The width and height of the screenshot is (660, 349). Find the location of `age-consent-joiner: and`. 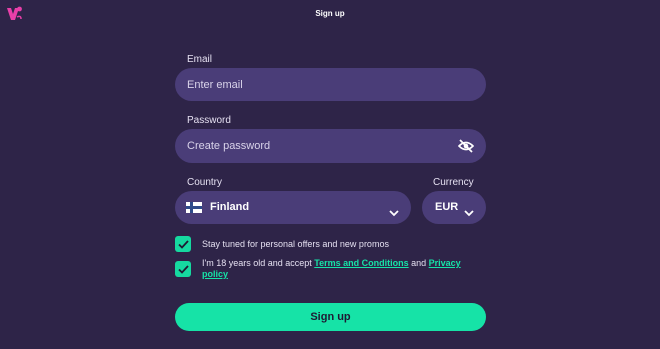

age-consent-joiner: and is located at coordinates (418, 263).